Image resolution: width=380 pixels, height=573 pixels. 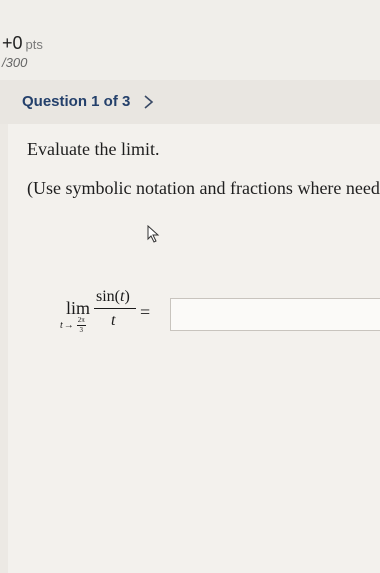 I want to click on question-title: Question 1 of 3, so click(x=76, y=101).